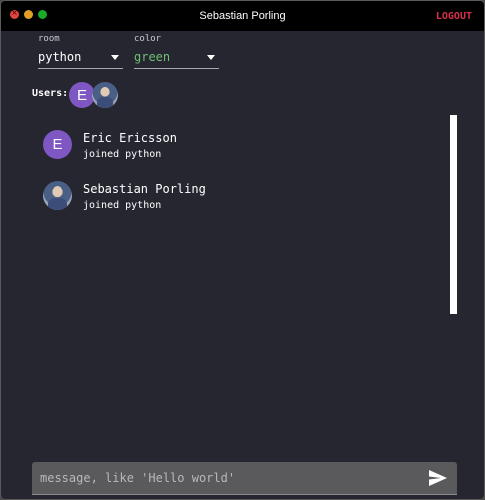 This screenshot has height=500, width=485. I want to click on room-value: python, so click(60, 57).